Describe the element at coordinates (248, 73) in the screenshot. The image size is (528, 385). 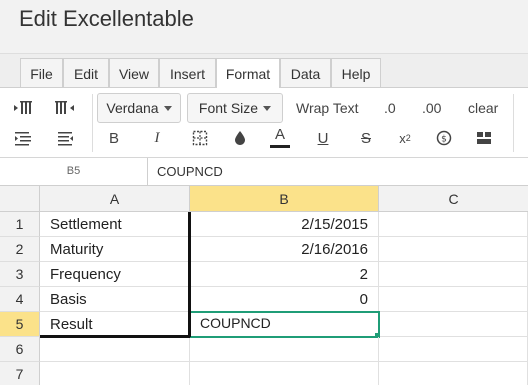
I see `menu-tab-format: Format` at that location.